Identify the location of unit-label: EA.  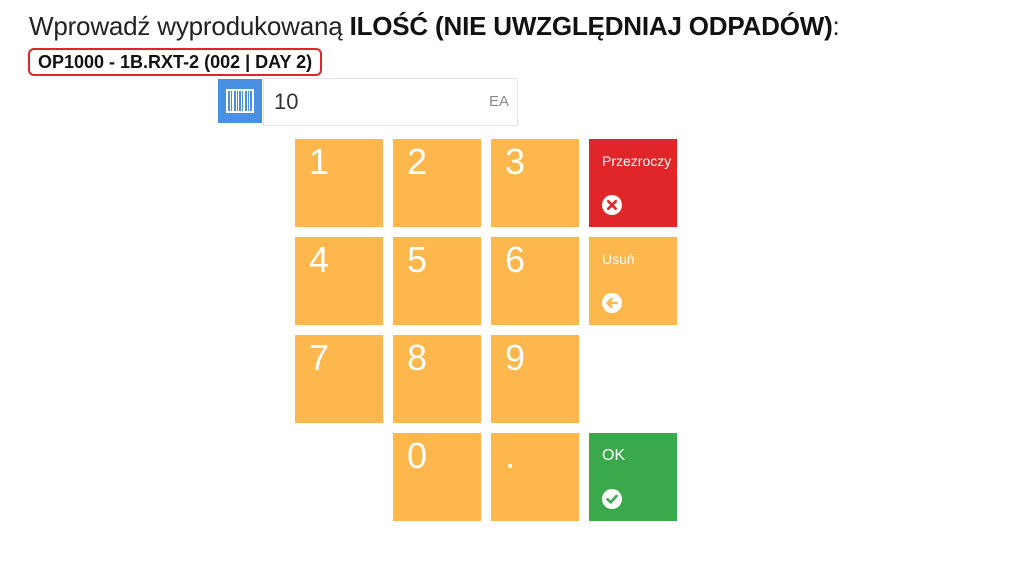
(498, 101).